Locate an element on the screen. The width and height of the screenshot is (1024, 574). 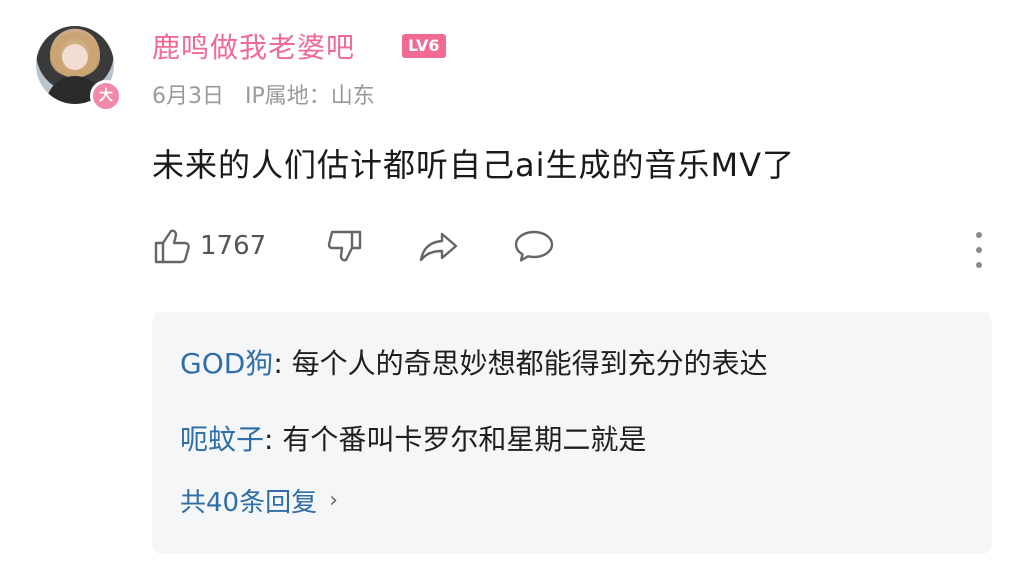
view-all-replies-link: 共40条回复 › is located at coordinates (259, 500).